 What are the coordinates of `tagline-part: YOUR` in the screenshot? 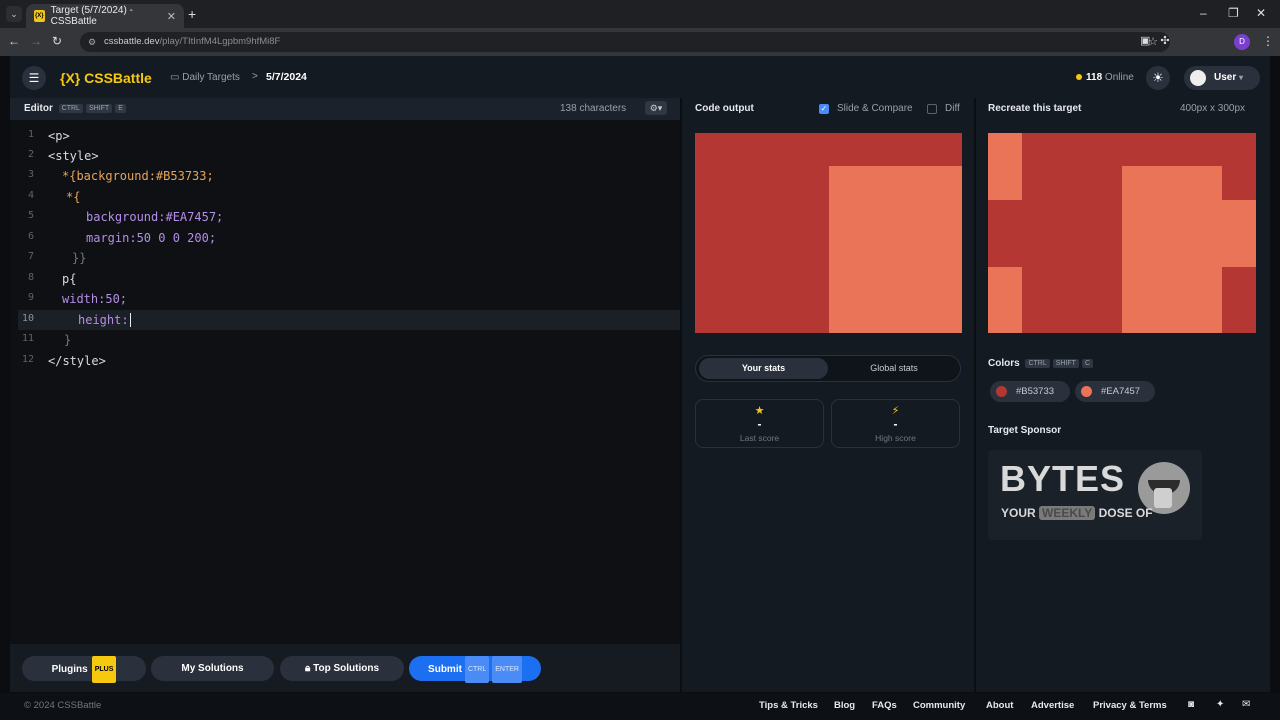 It's located at (1018, 513).